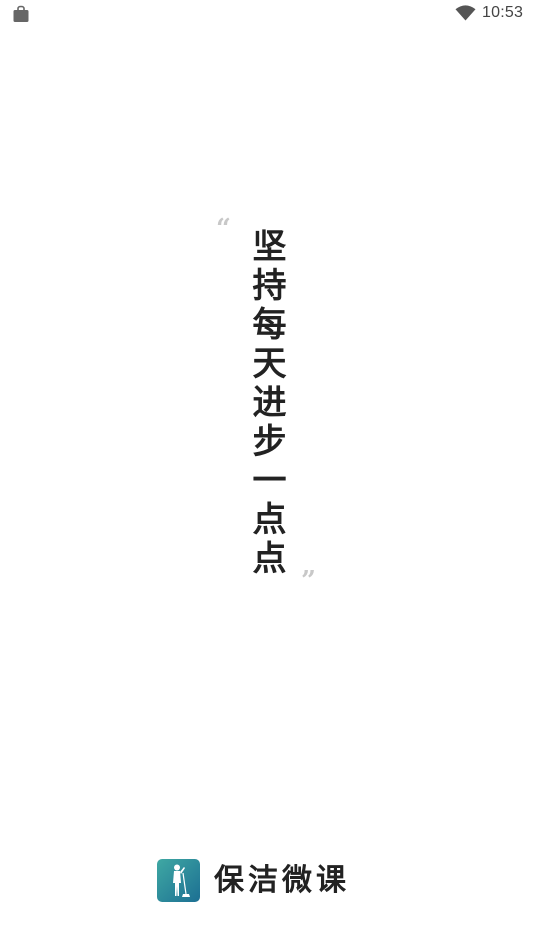 The width and height of the screenshot is (534, 949). What do you see at coordinates (21, 14) in the screenshot?
I see `shopping-bag-icon` at bounding box center [21, 14].